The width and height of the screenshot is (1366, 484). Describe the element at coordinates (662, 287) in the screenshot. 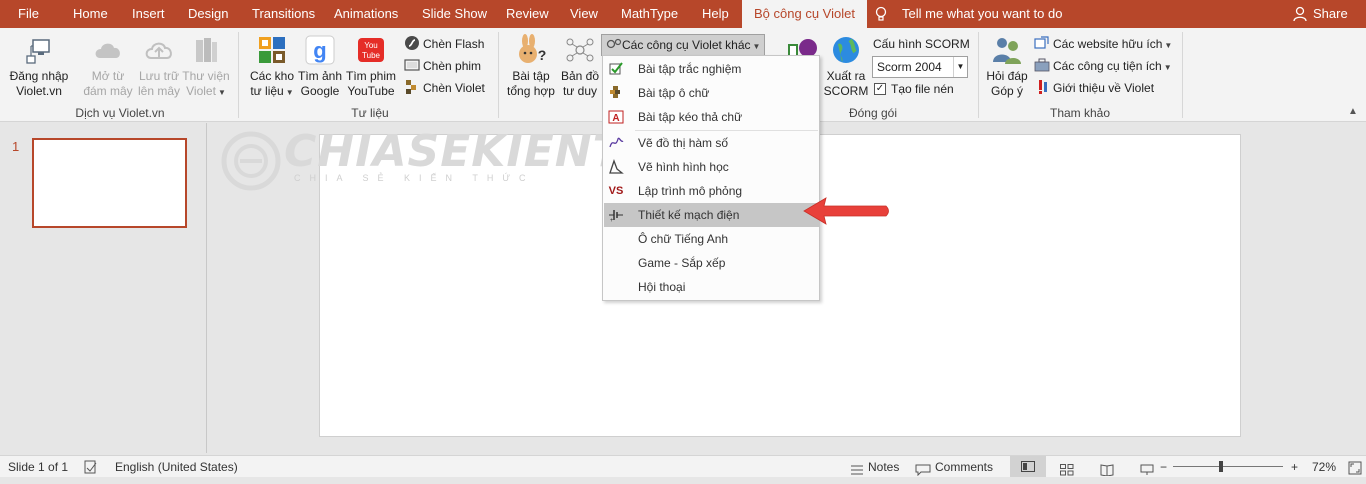

I see `menu-item-label: Hội thoại` at that location.